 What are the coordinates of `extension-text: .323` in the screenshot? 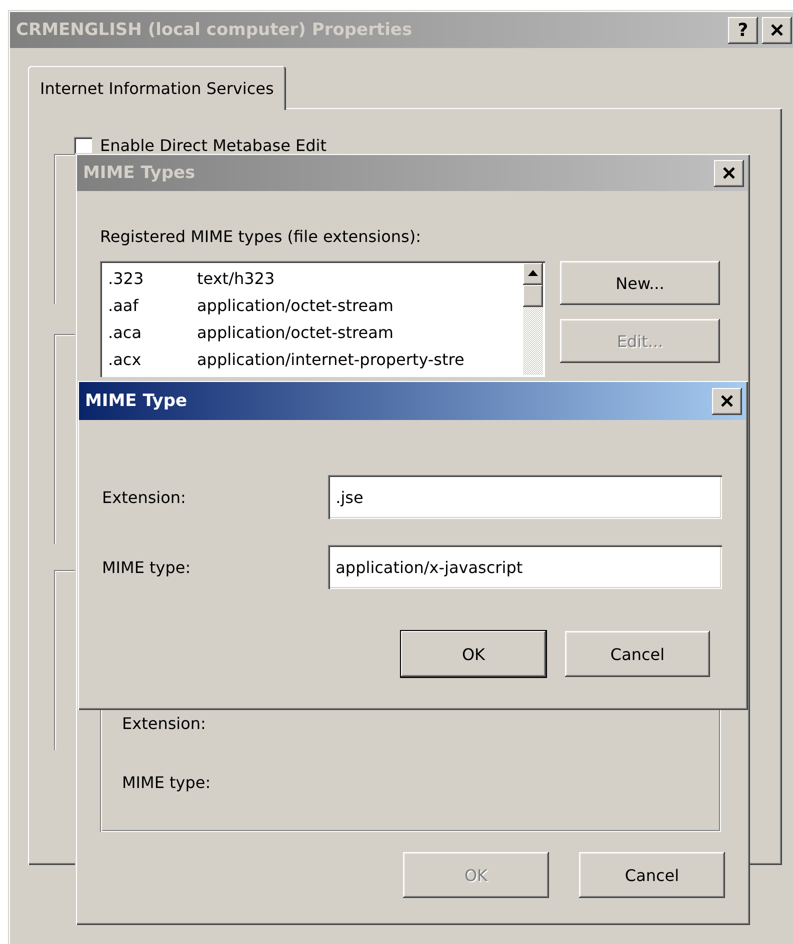 It's located at (126, 278).